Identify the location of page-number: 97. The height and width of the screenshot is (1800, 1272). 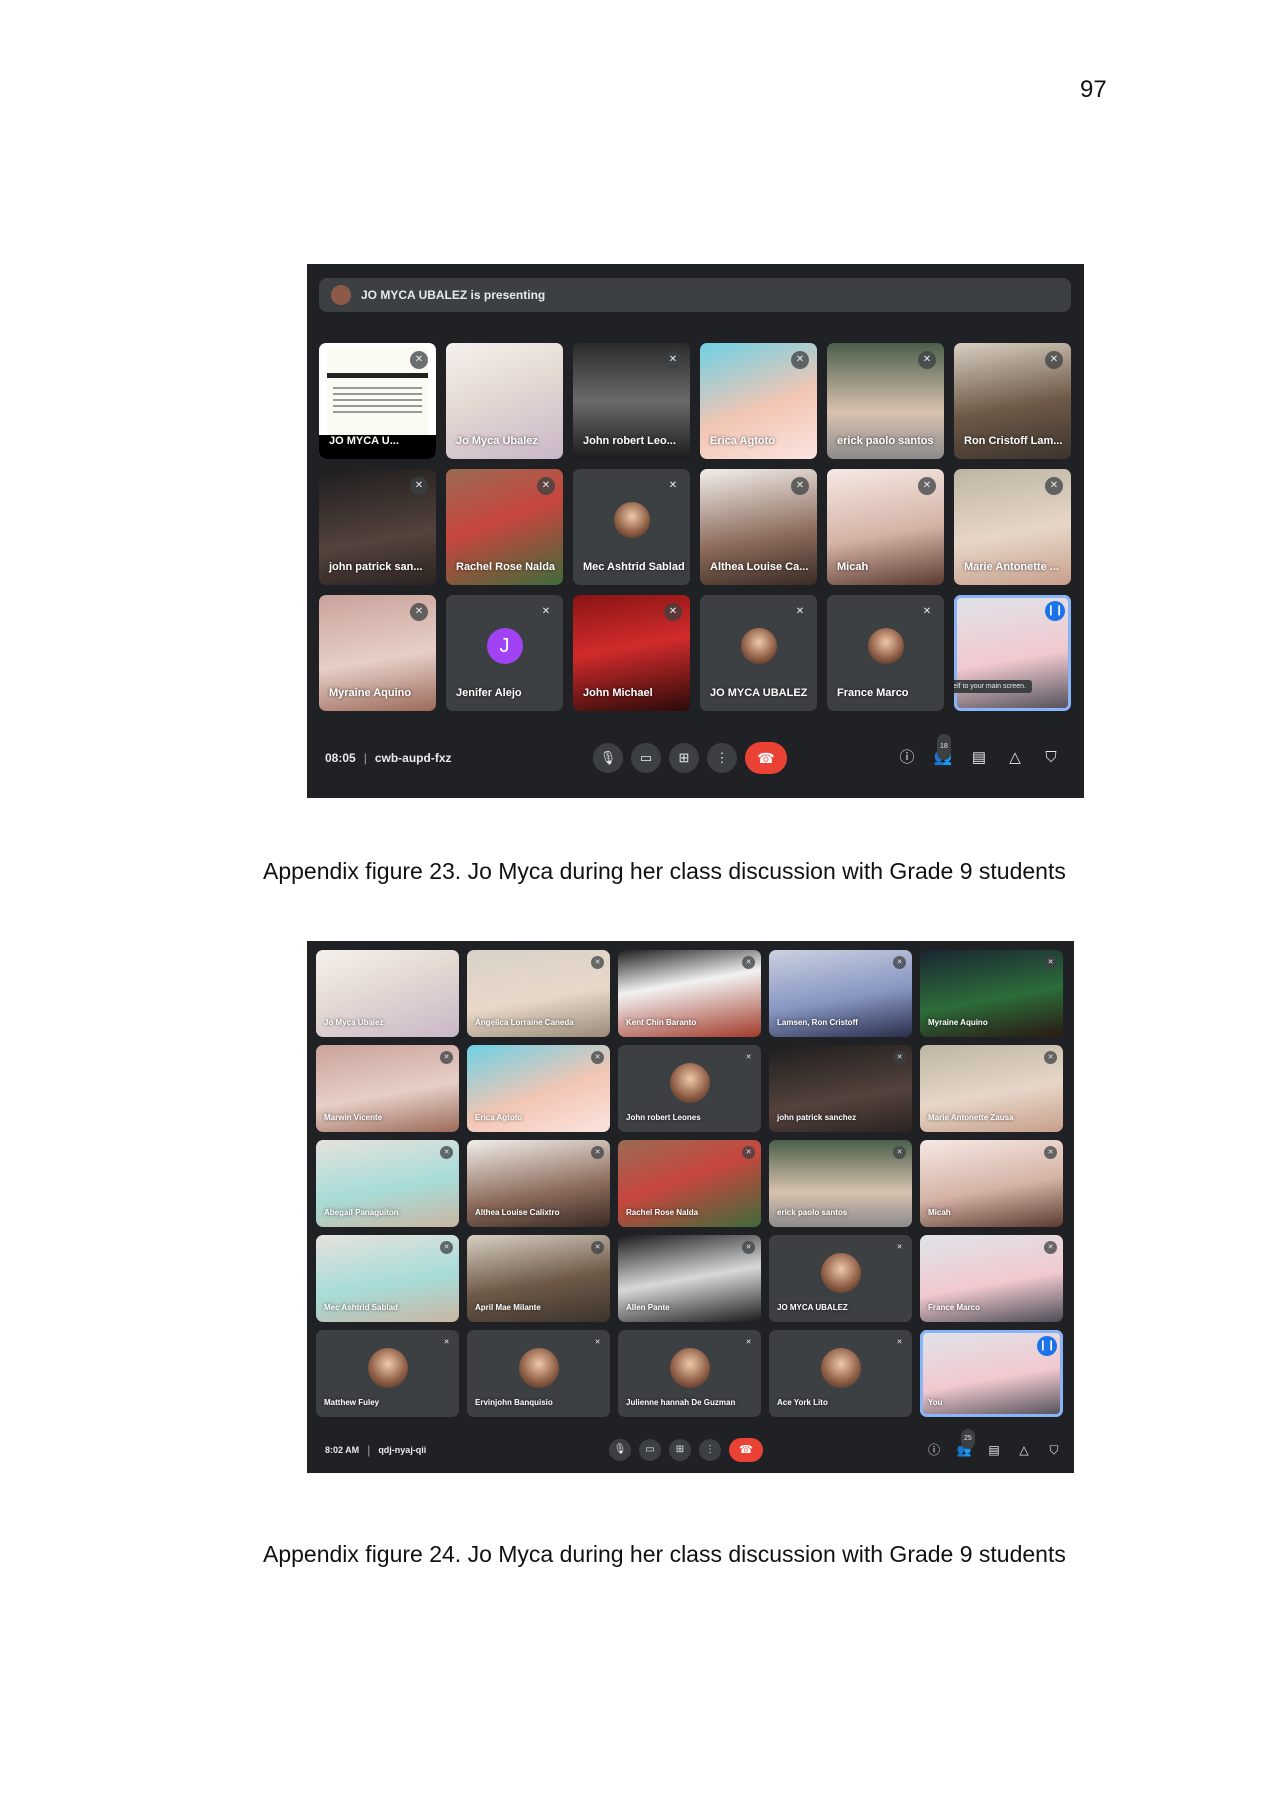
(1093, 89).